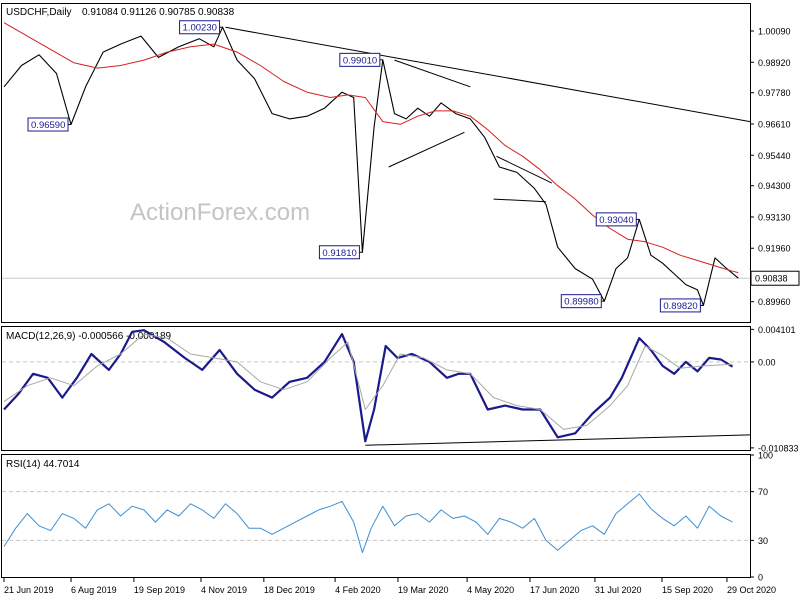  I want to click on price-annotation-label: 0.99010, so click(360, 60).